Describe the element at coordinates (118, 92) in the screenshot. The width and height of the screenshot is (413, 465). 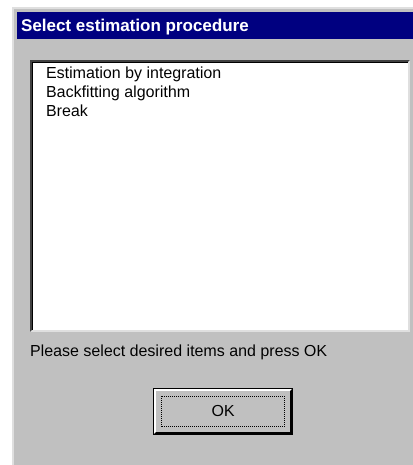
I see `list-item: Backfitting algorithm` at that location.